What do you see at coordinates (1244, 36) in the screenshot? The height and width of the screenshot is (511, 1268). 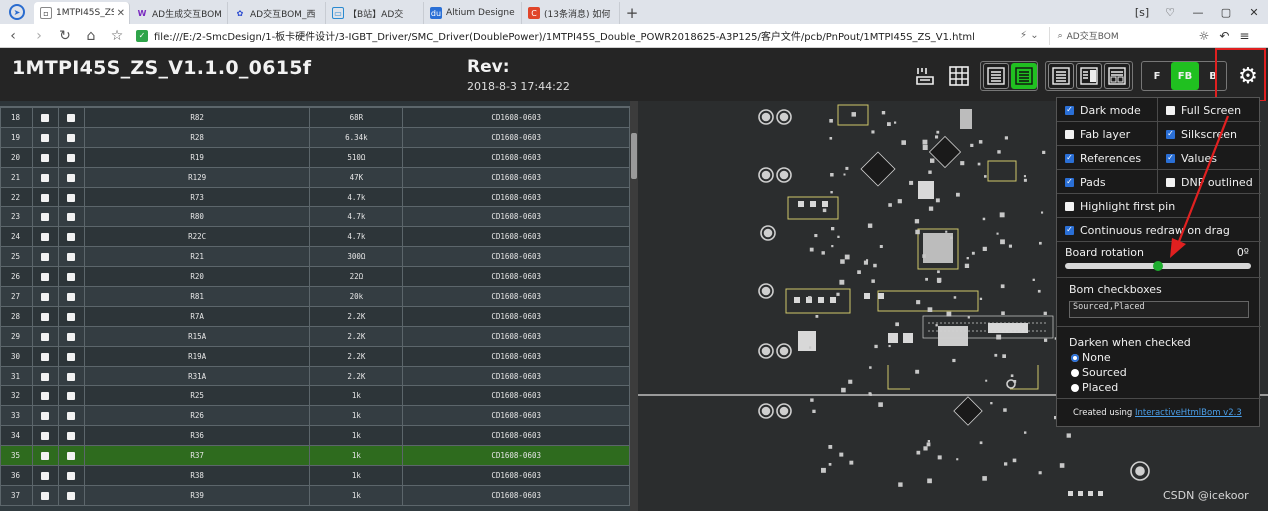 I see `menu-icon: ≡` at bounding box center [1244, 36].